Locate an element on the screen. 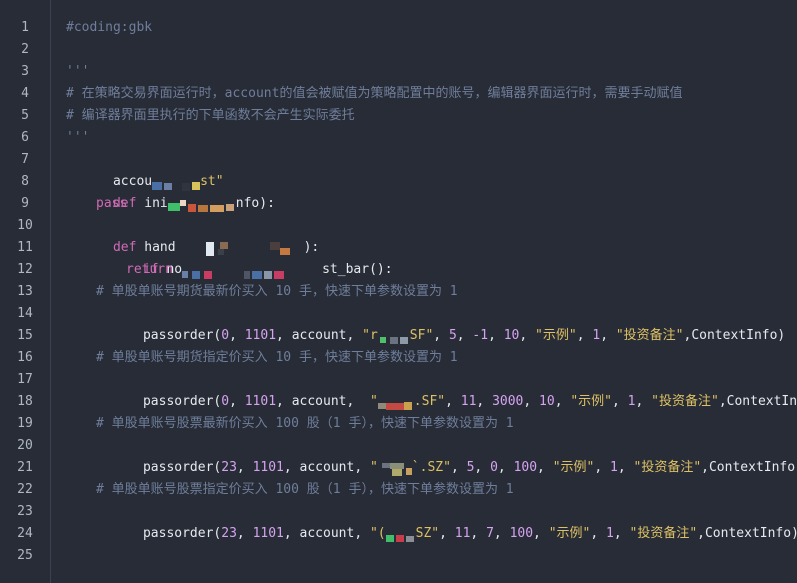  line-number: 2 is located at coordinates (25, 49).